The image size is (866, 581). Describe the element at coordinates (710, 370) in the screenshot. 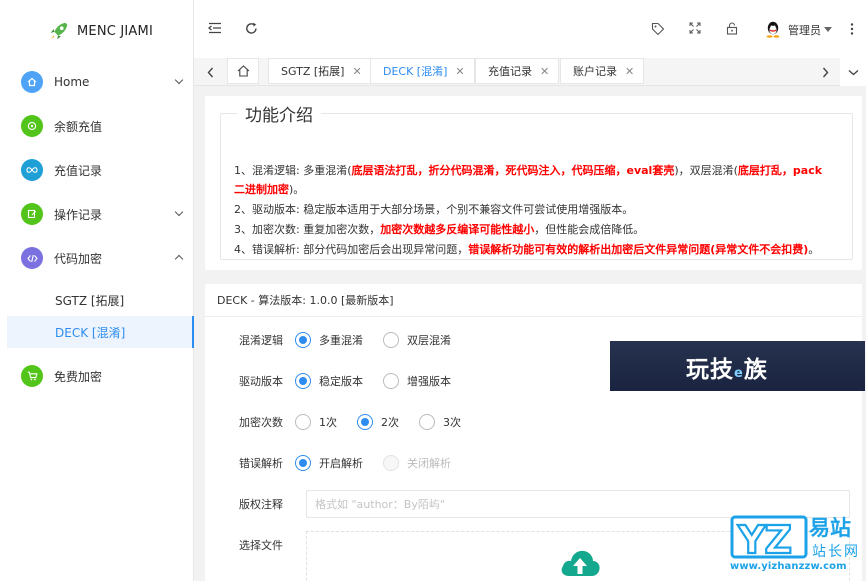

I see `banner-text-a: 玩技` at that location.